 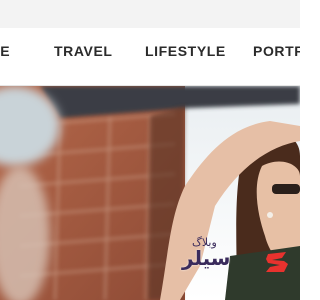 What do you see at coordinates (5, 51) in the screenshot?
I see `nav-item-home: ME` at bounding box center [5, 51].